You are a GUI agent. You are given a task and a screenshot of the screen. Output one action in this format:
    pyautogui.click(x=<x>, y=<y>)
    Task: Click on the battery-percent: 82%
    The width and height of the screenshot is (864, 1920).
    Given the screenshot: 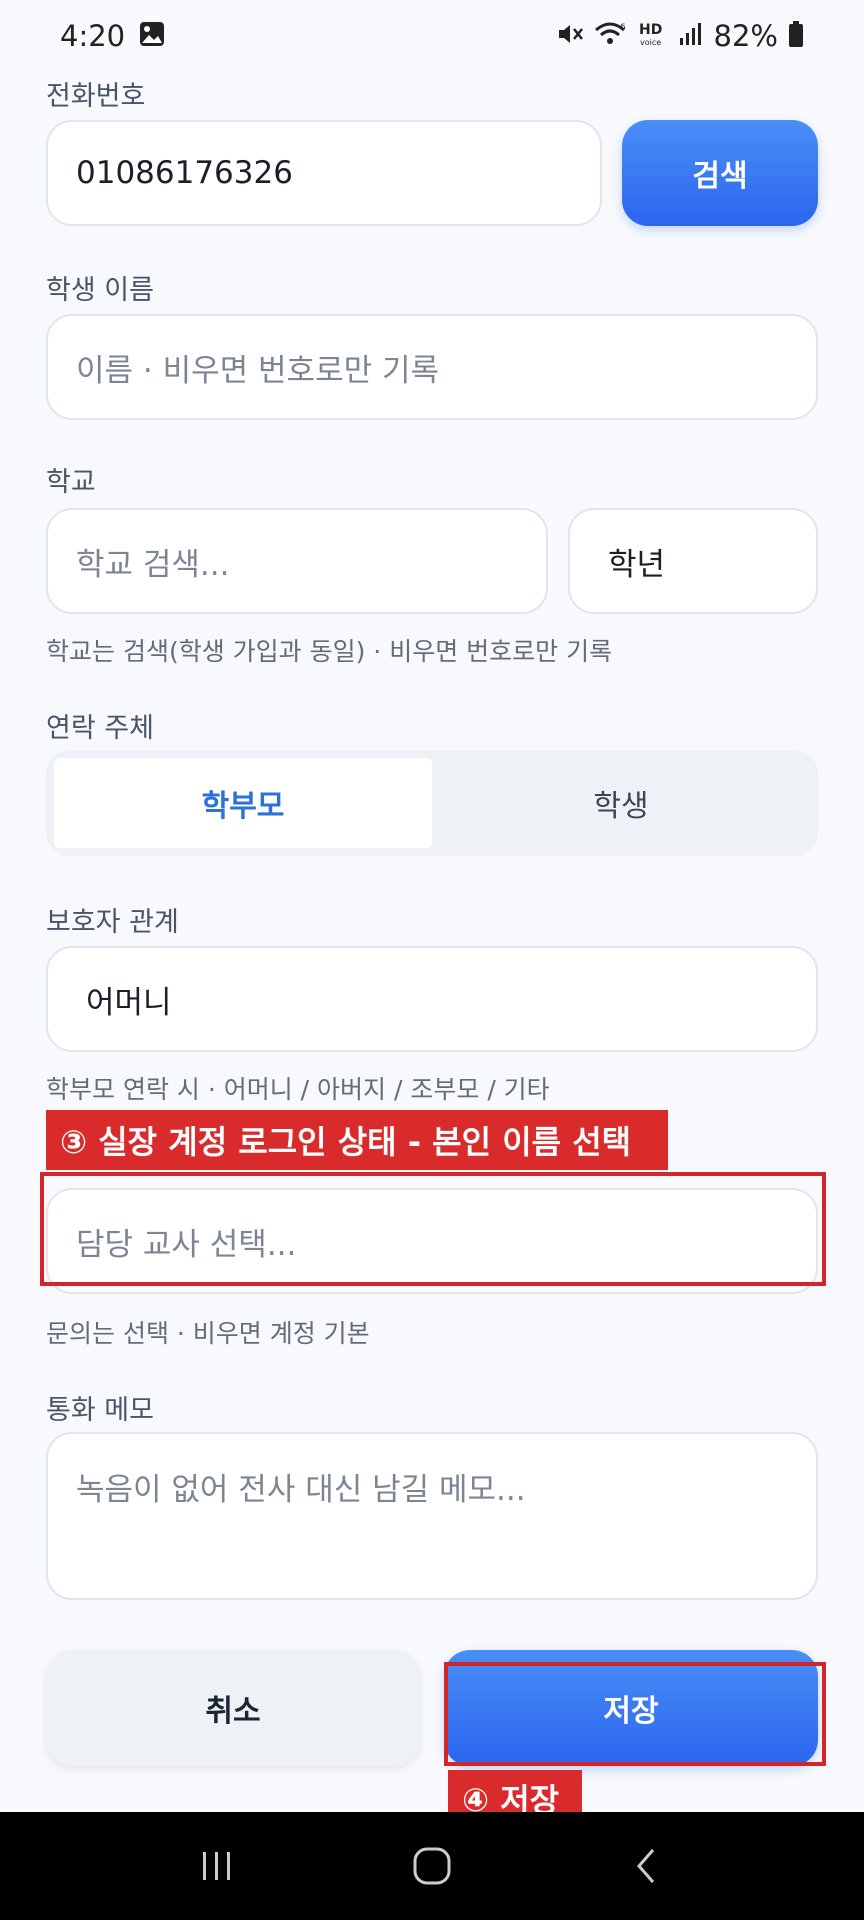 What is the action you would take?
    pyautogui.click(x=745, y=36)
    